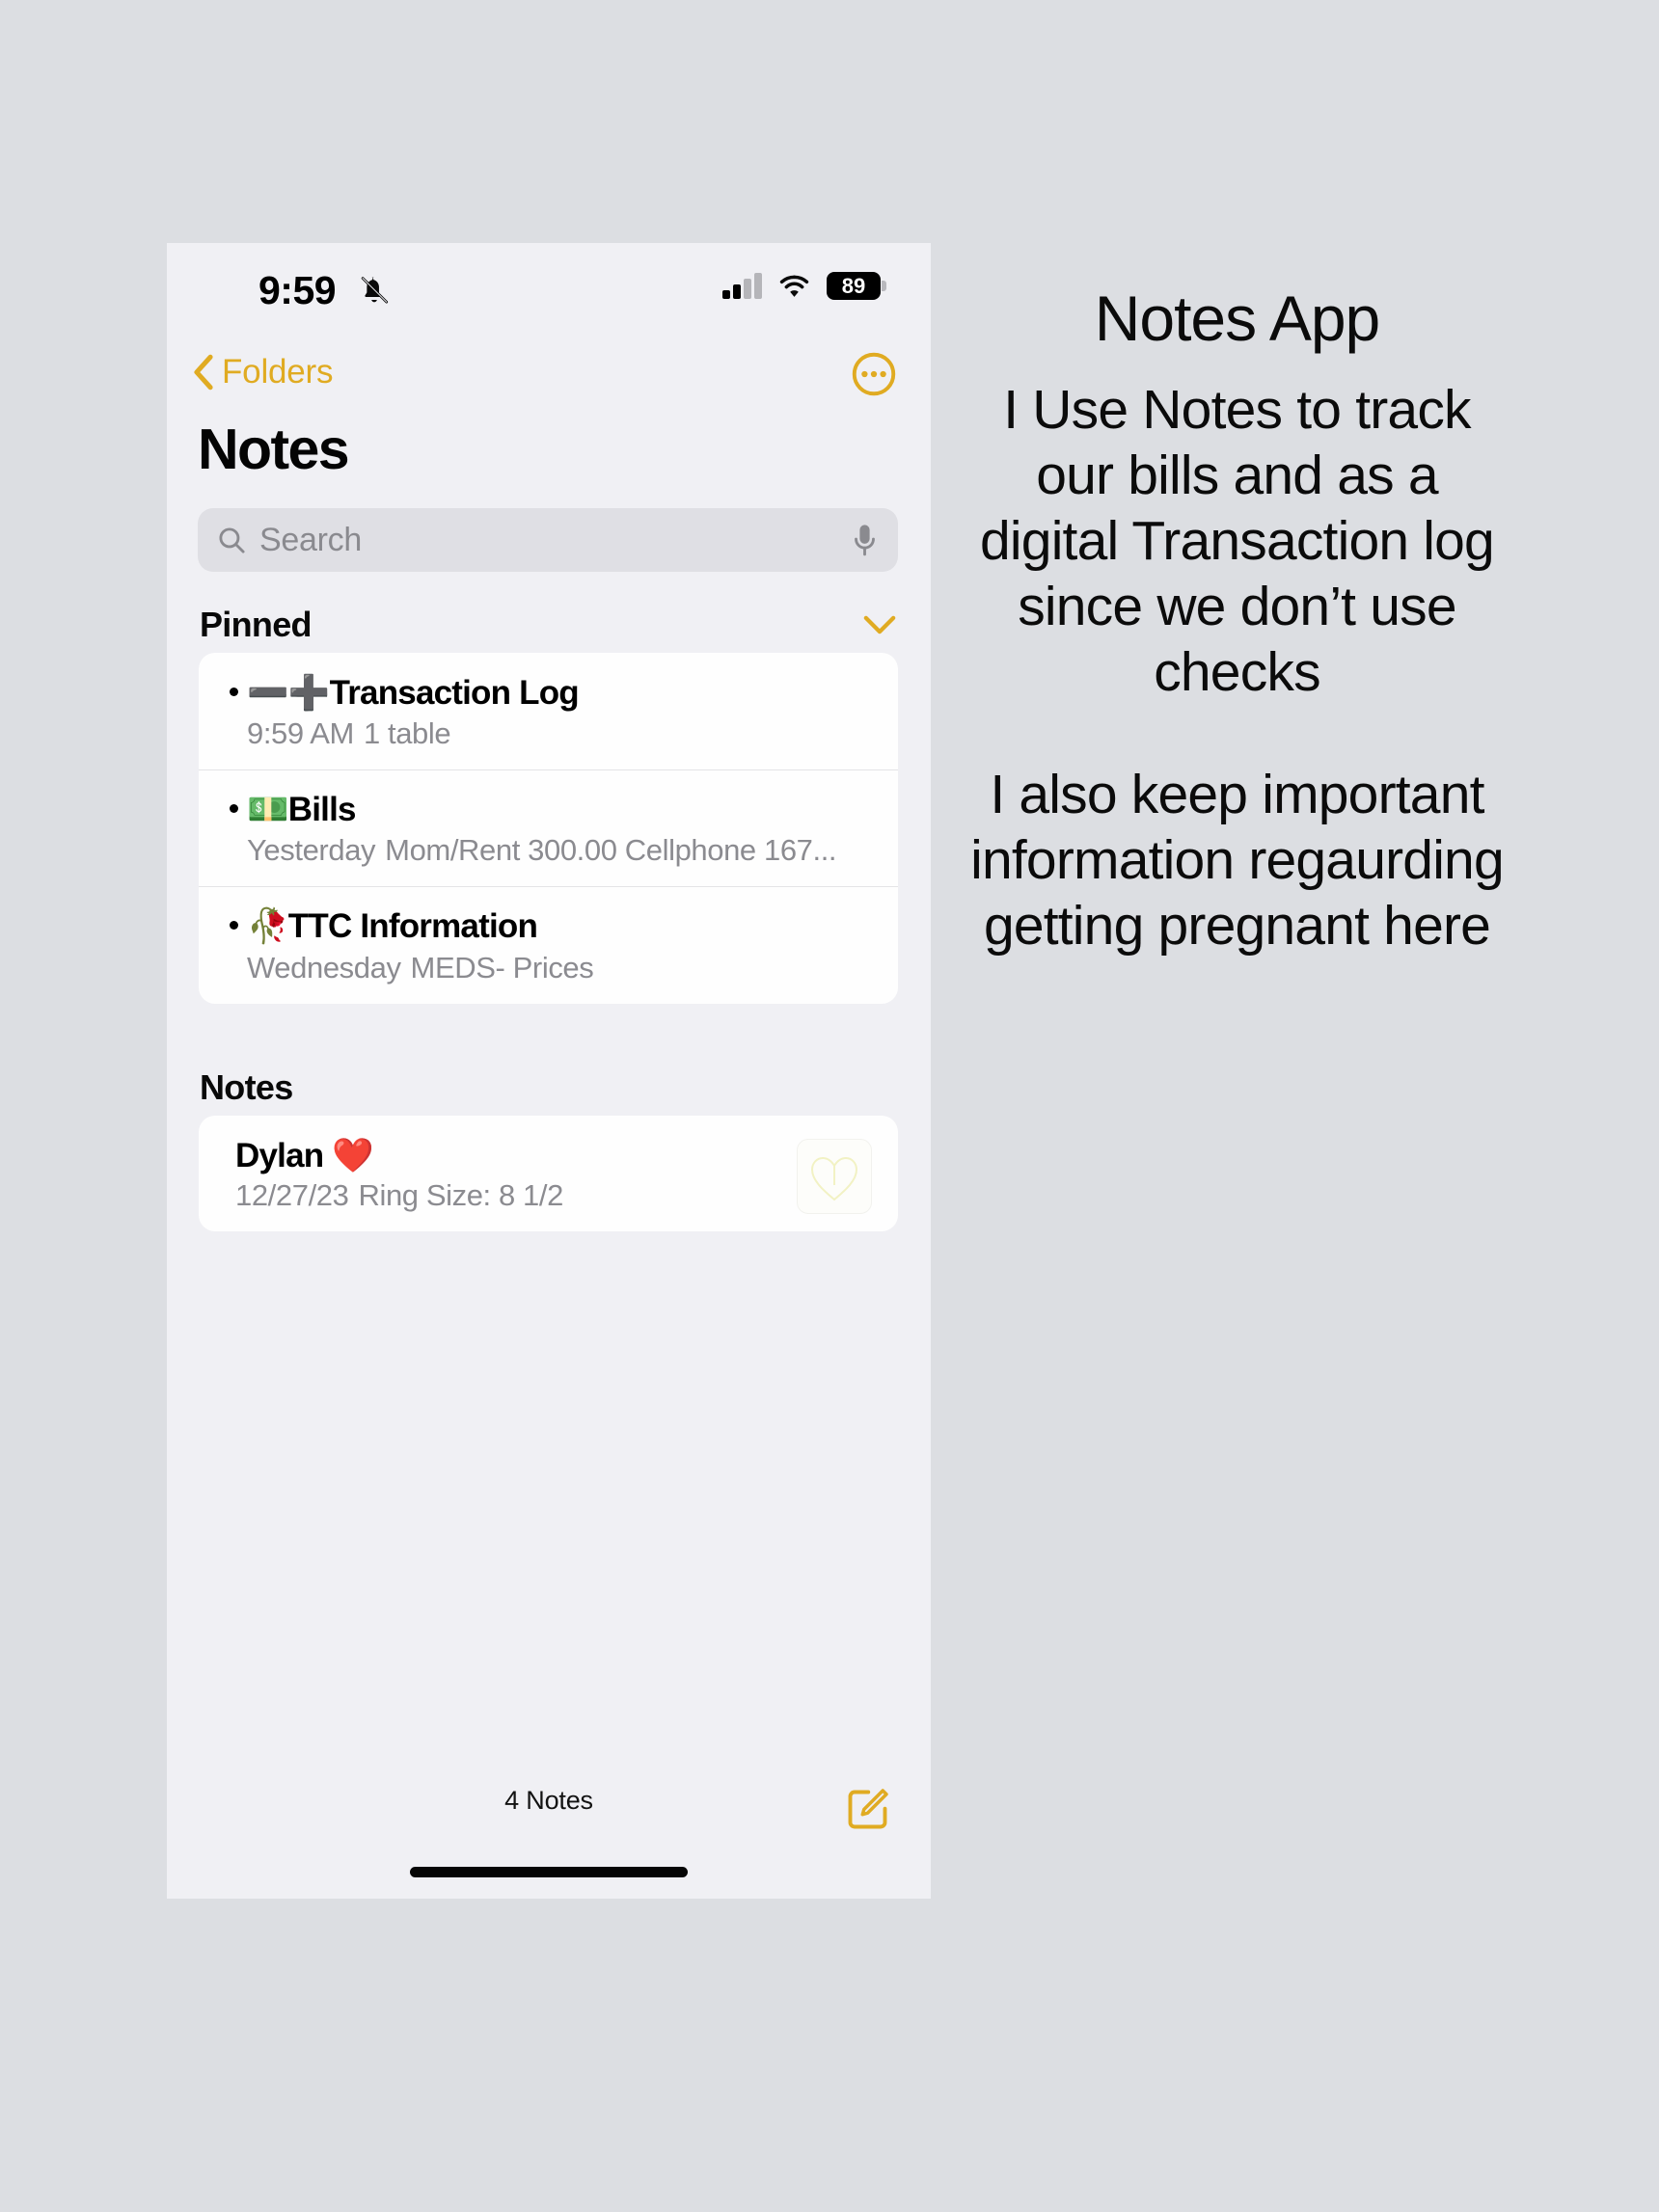 This screenshot has height=2212, width=1659. Describe the element at coordinates (555, 734) in the screenshot. I see `note-subtitle: 9:59 AM 1 table` at that location.